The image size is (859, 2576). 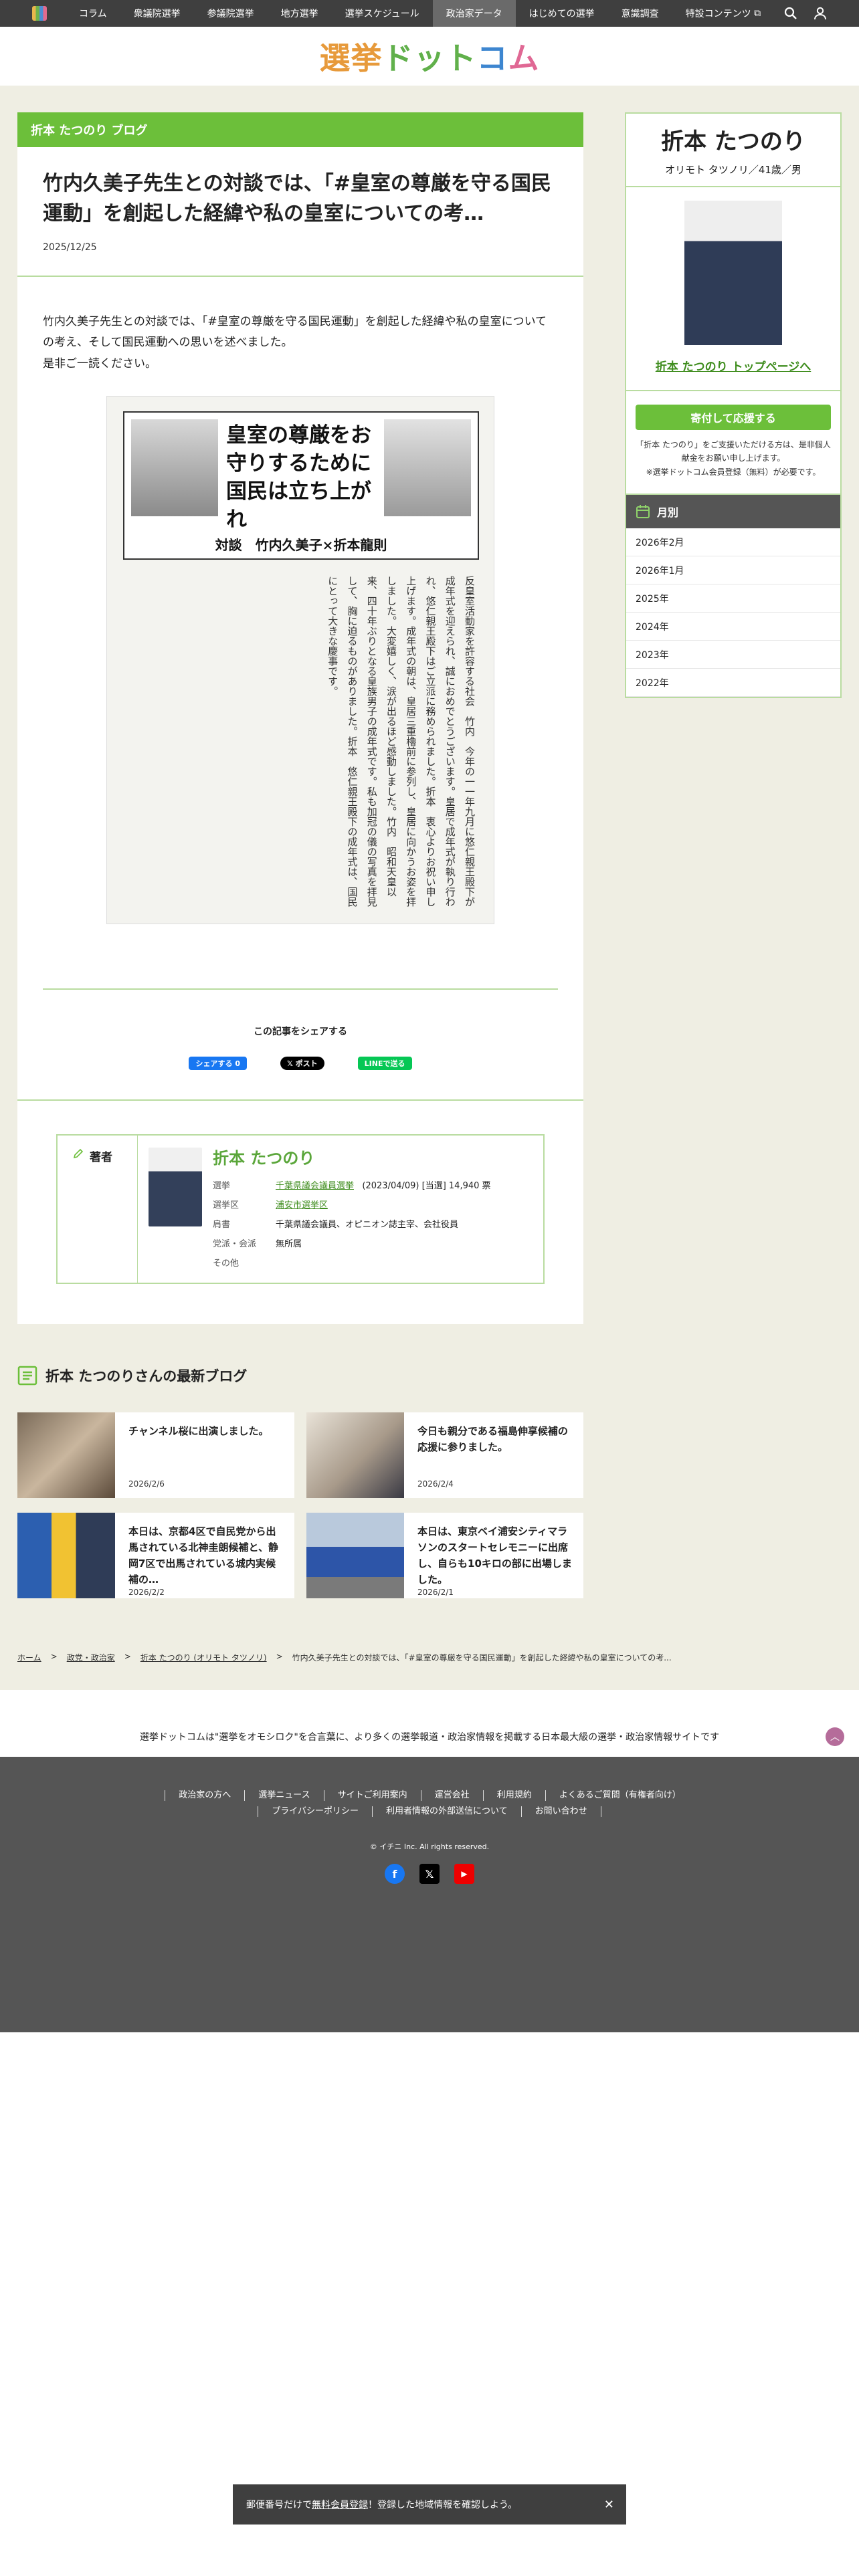 What do you see at coordinates (352, 1262) in the screenshot?
I see `author-row-other: その他` at bounding box center [352, 1262].